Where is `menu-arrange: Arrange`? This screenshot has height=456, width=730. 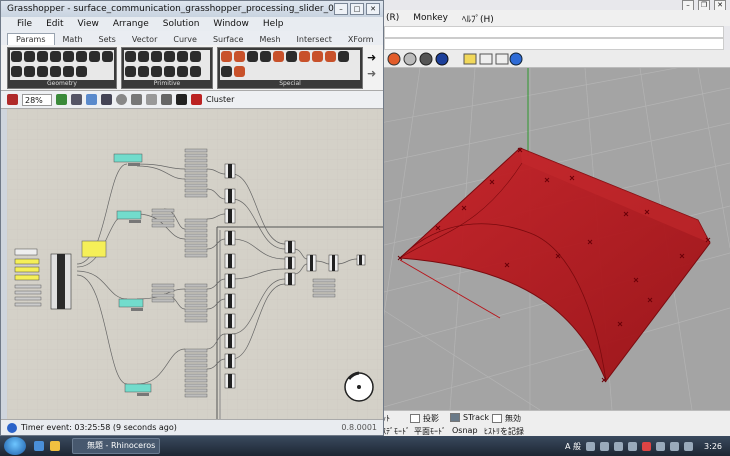
menu-arrange: Arrange is located at coordinates (131, 24).